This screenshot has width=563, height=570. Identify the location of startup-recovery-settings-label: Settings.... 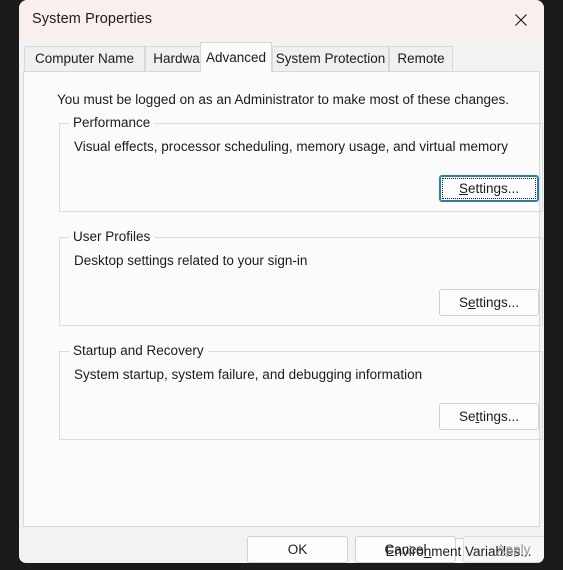
(489, 416).